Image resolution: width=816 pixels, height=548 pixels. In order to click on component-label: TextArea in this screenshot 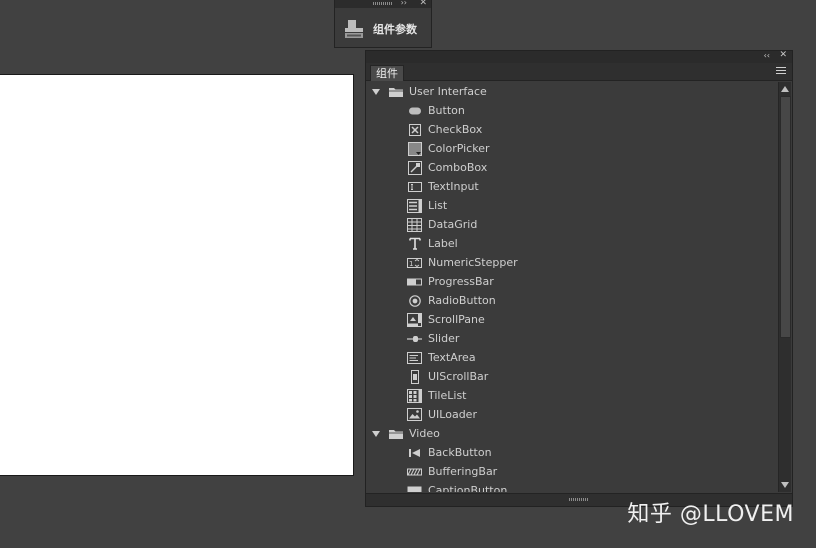, I will do `click(452, 357)`.